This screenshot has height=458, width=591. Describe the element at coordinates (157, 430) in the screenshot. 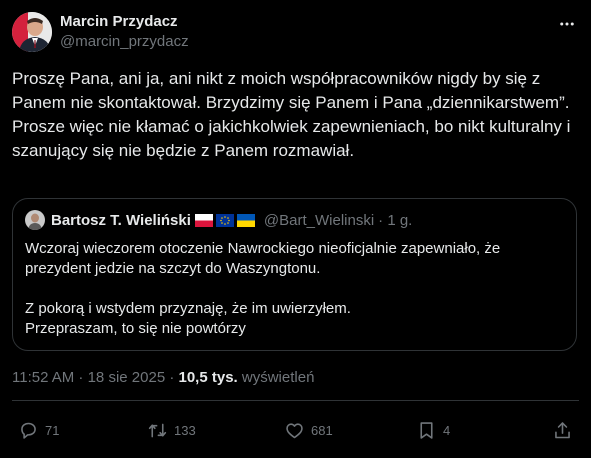

I see `repost-icon` at that location.